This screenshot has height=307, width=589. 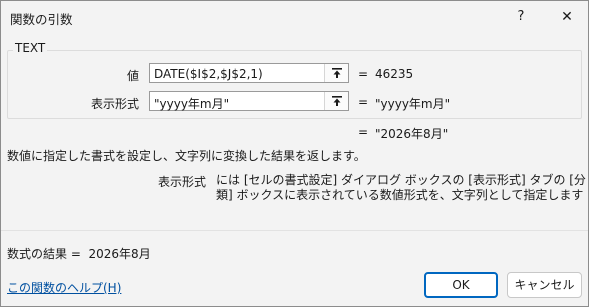 What do you see at coordinates (394, 74) in the screenshot?
I see `arg-result-value: 46235` at bounding box center [394, 74].